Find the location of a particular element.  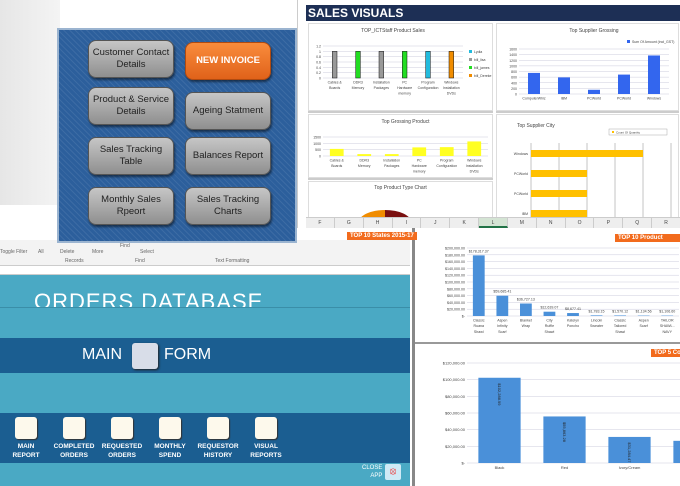

nav-button-completed-orders: COMPLETED ORDERS is located at coordinates (74, 438).